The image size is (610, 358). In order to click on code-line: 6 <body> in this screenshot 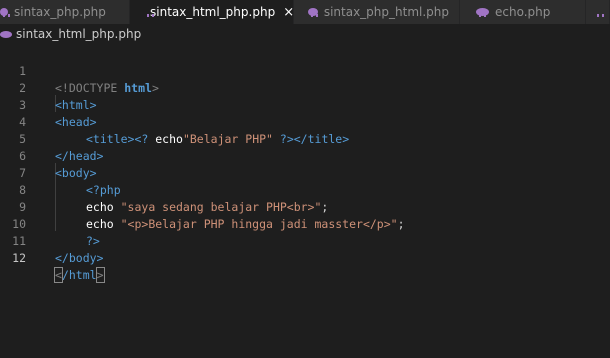, I will do `click(305, 155)`.